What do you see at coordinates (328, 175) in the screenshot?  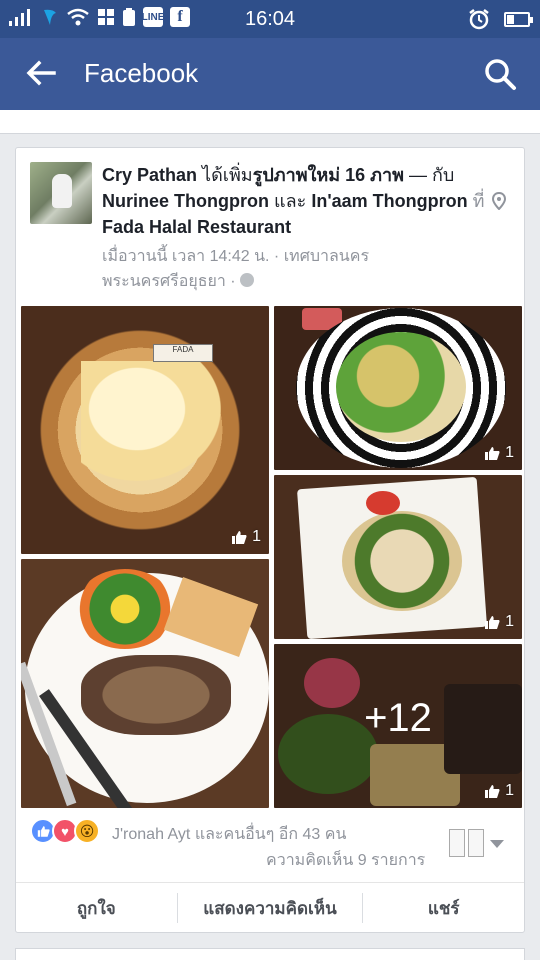 I see `photos-link: รูปภาพใหม่ 16 ภาพ` at bounding box center [328, 175].